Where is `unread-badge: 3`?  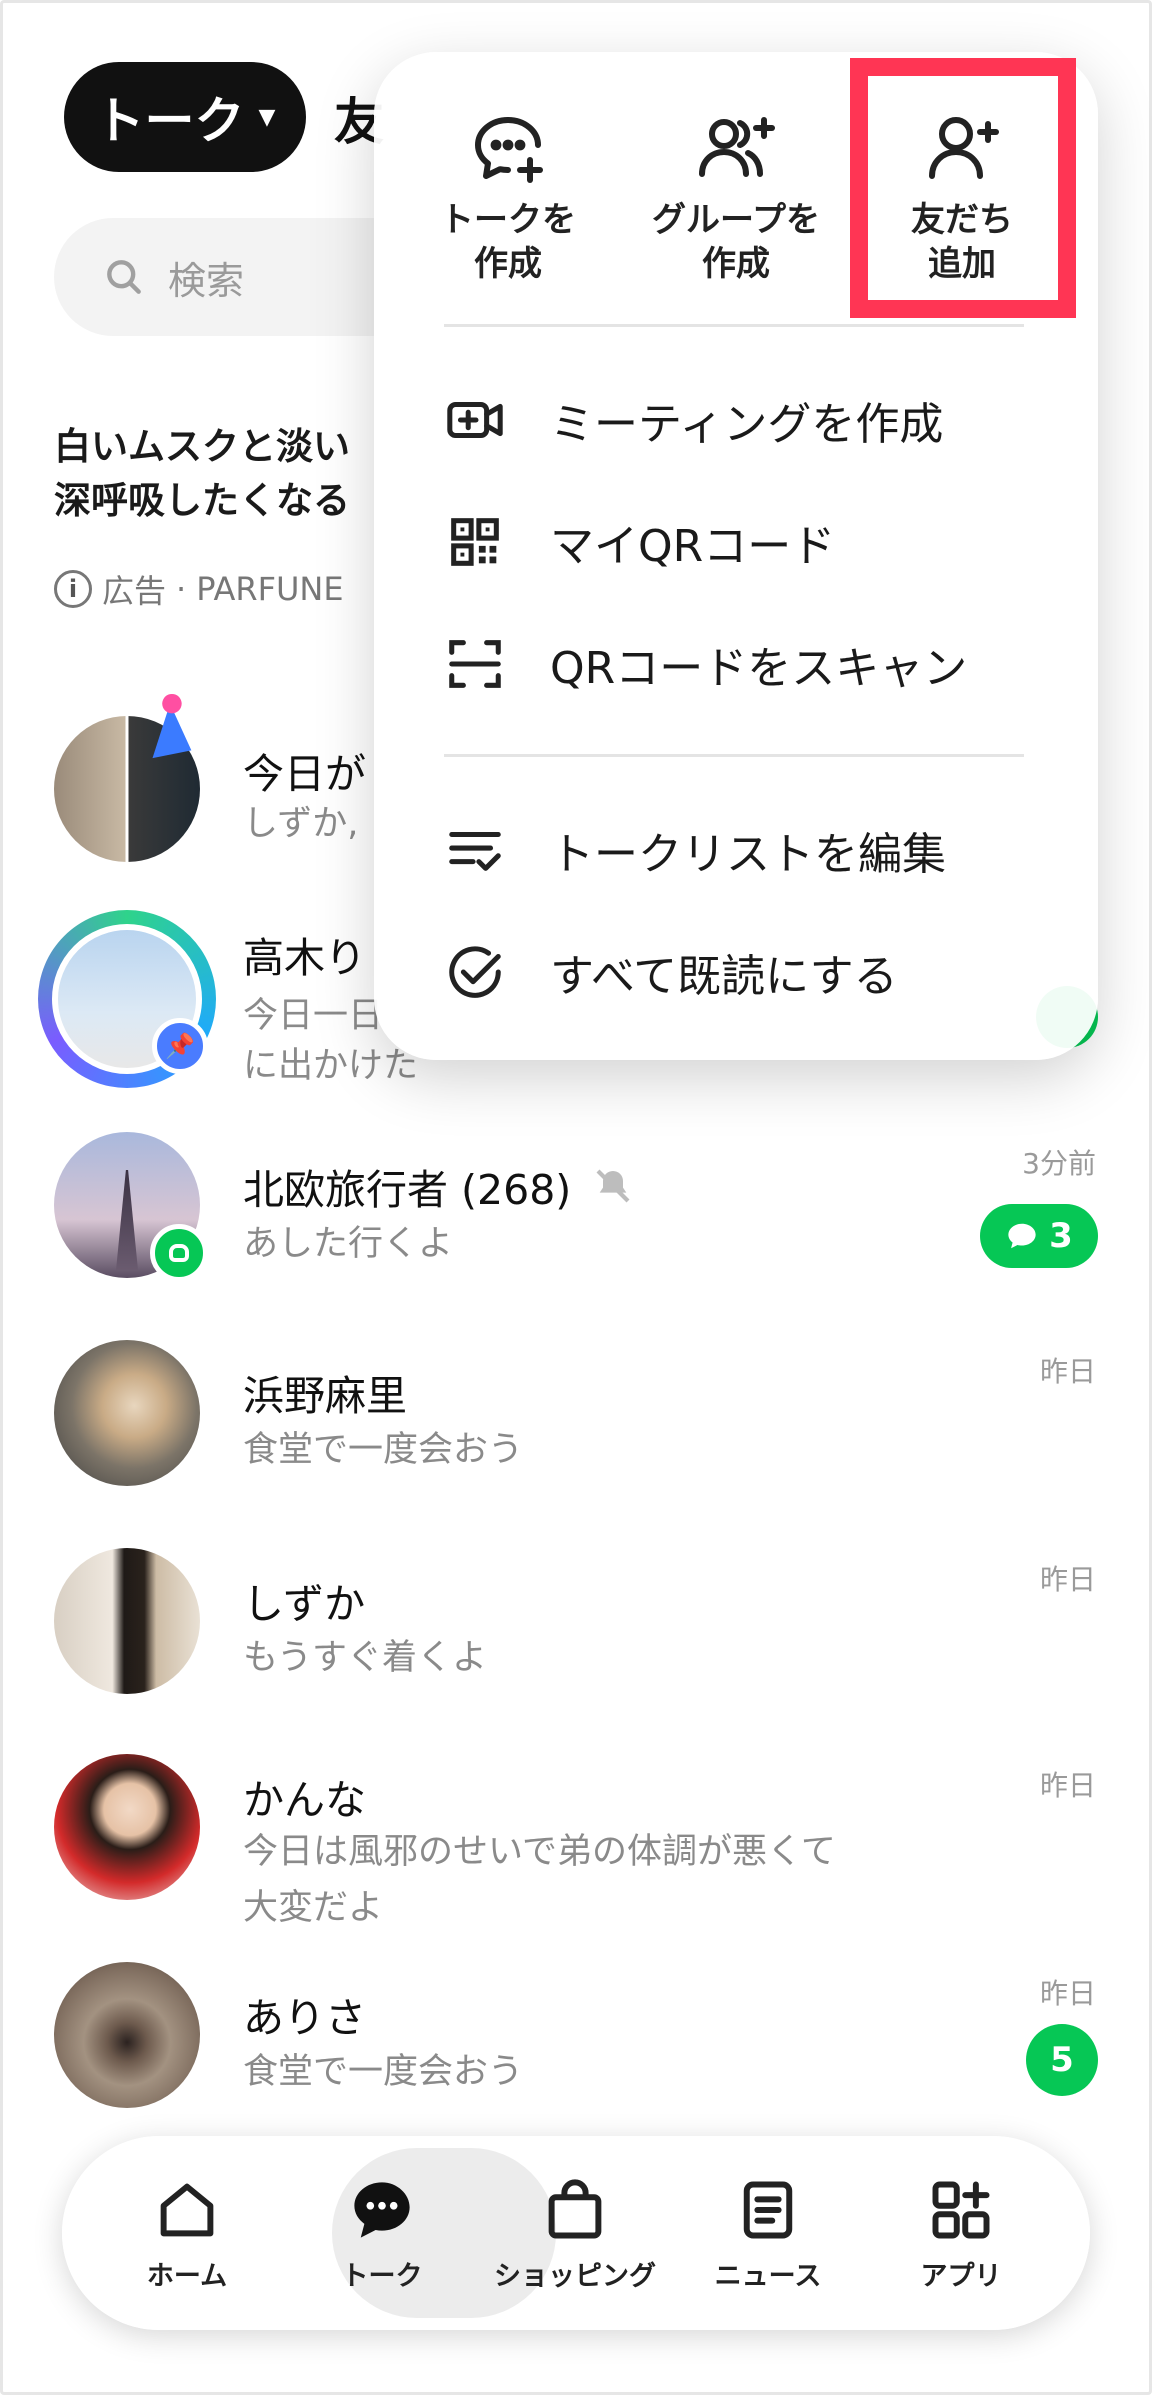 unread-badge: 3 is located at coordinates (1039, 1236).